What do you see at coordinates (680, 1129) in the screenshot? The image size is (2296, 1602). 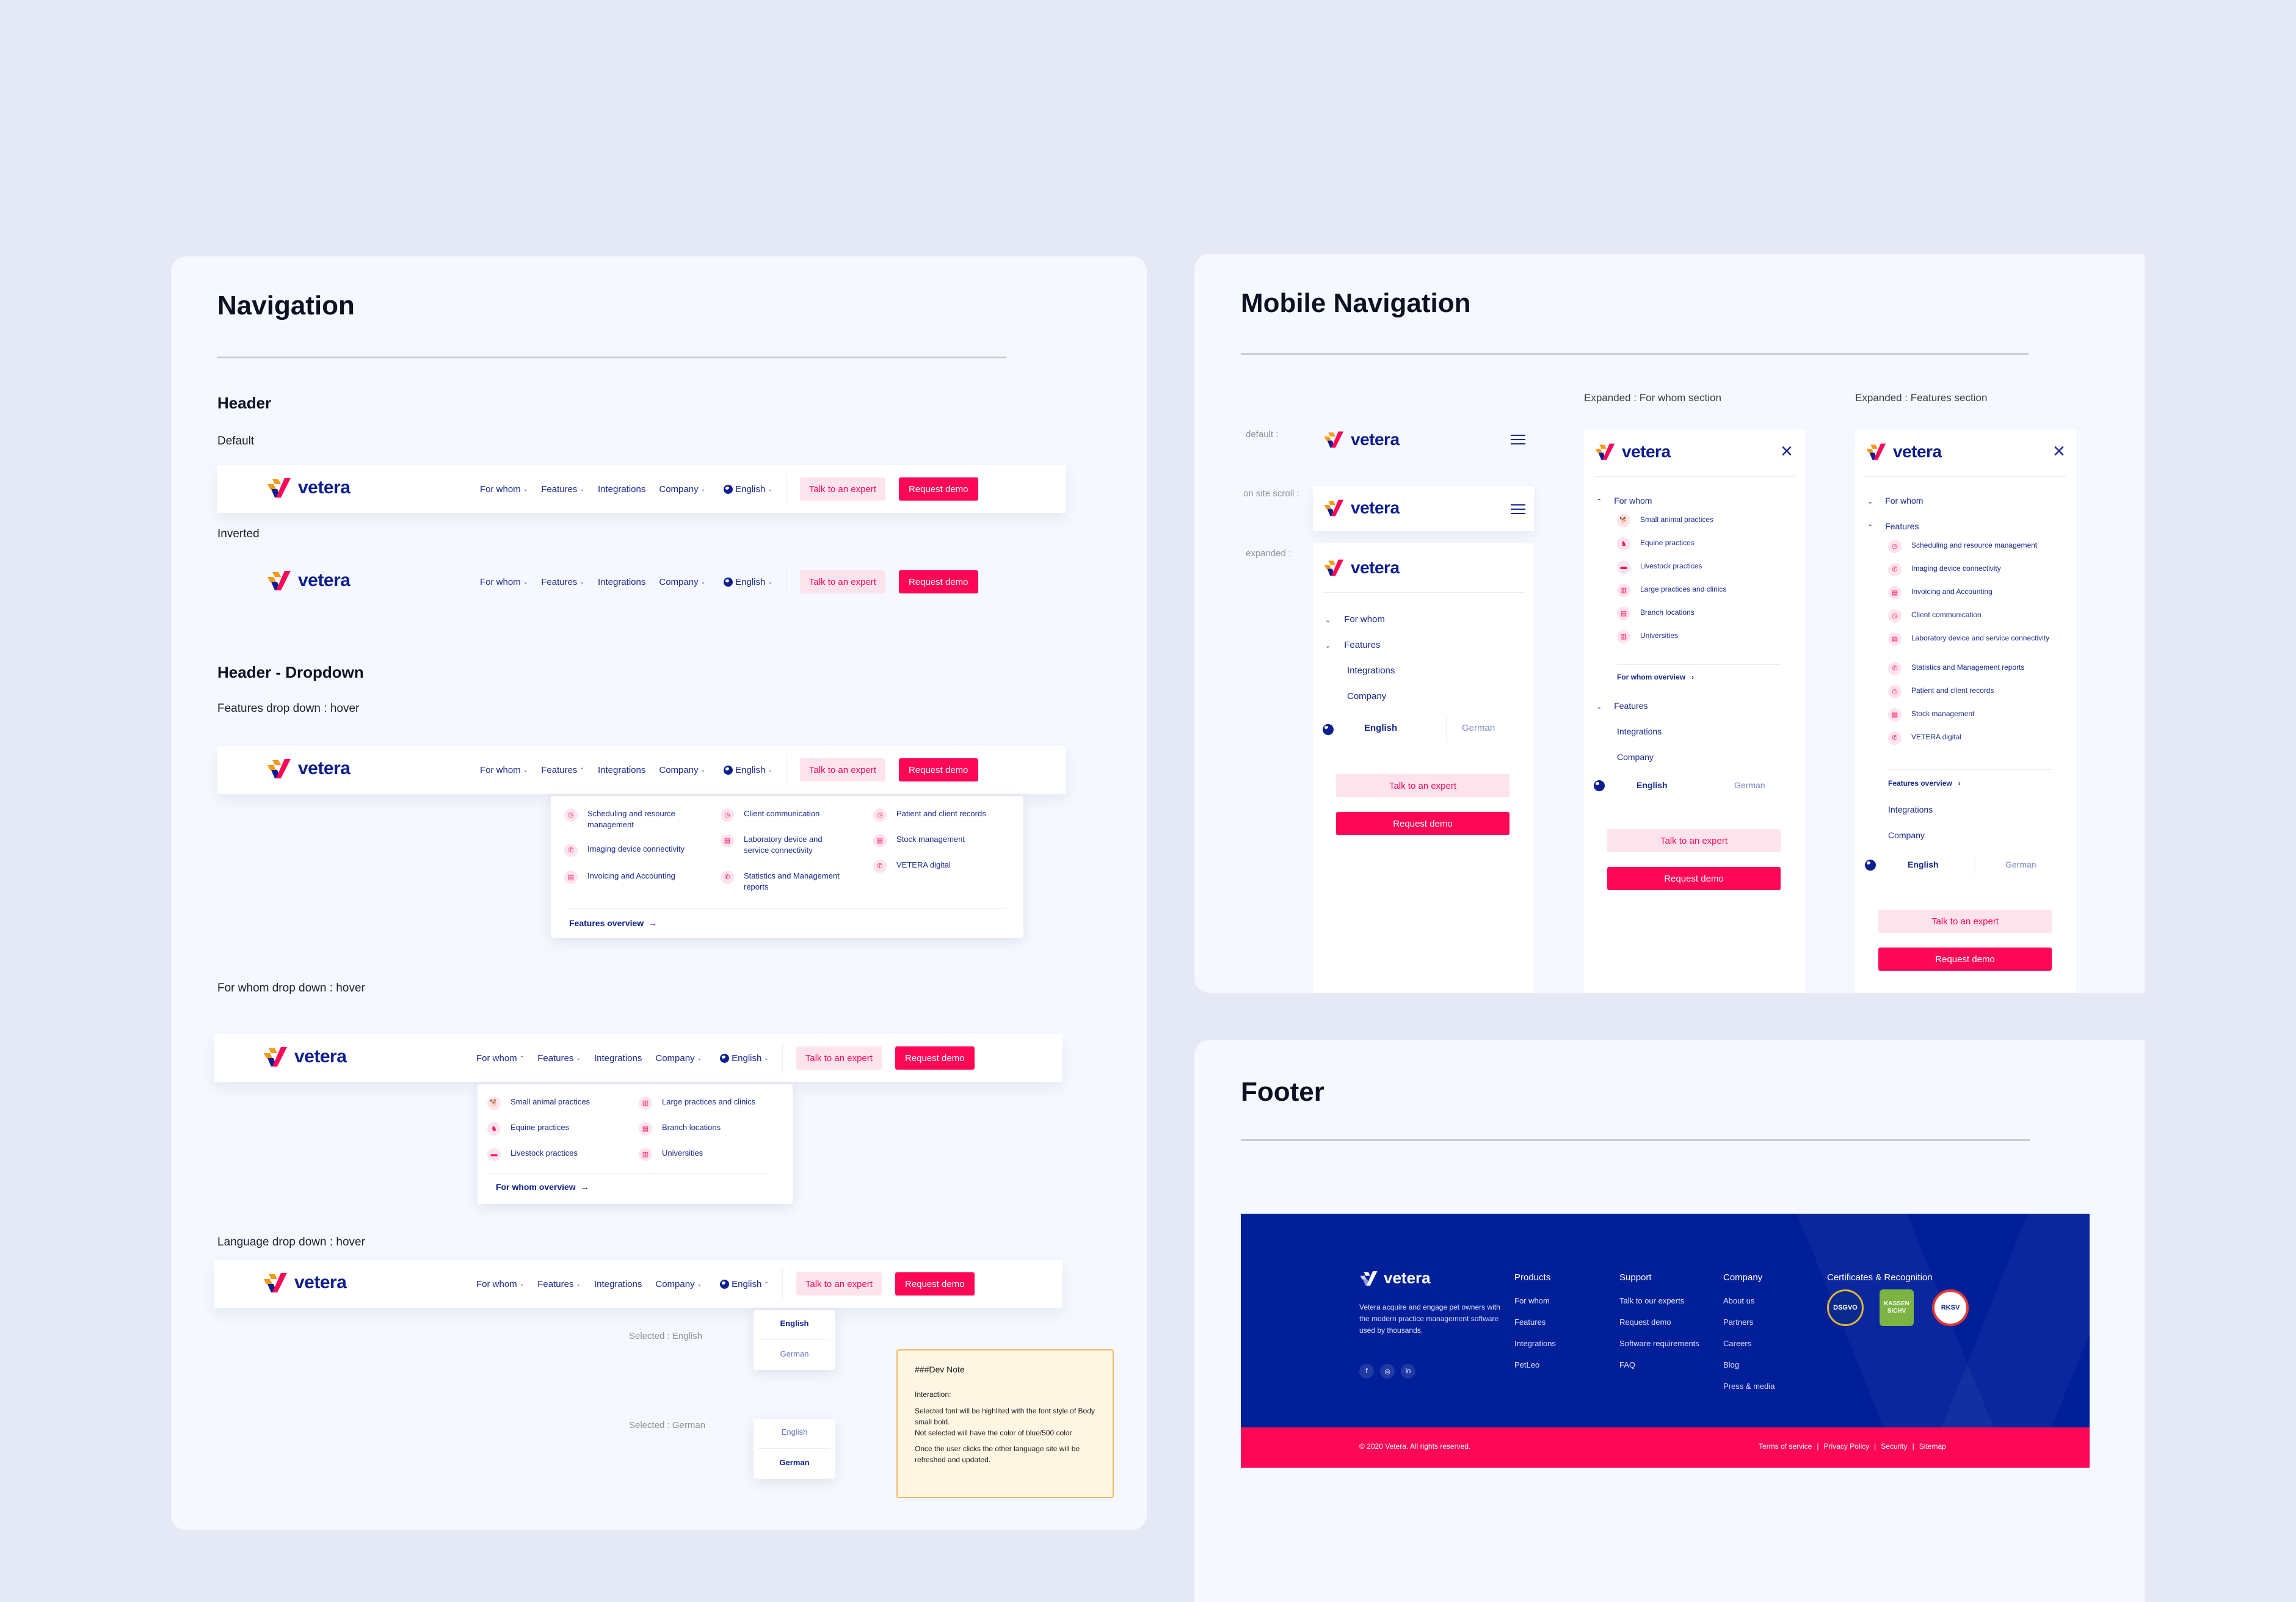 I see `forwhom-item: ▤ Branch locations` at bounding box center [680, 1129].